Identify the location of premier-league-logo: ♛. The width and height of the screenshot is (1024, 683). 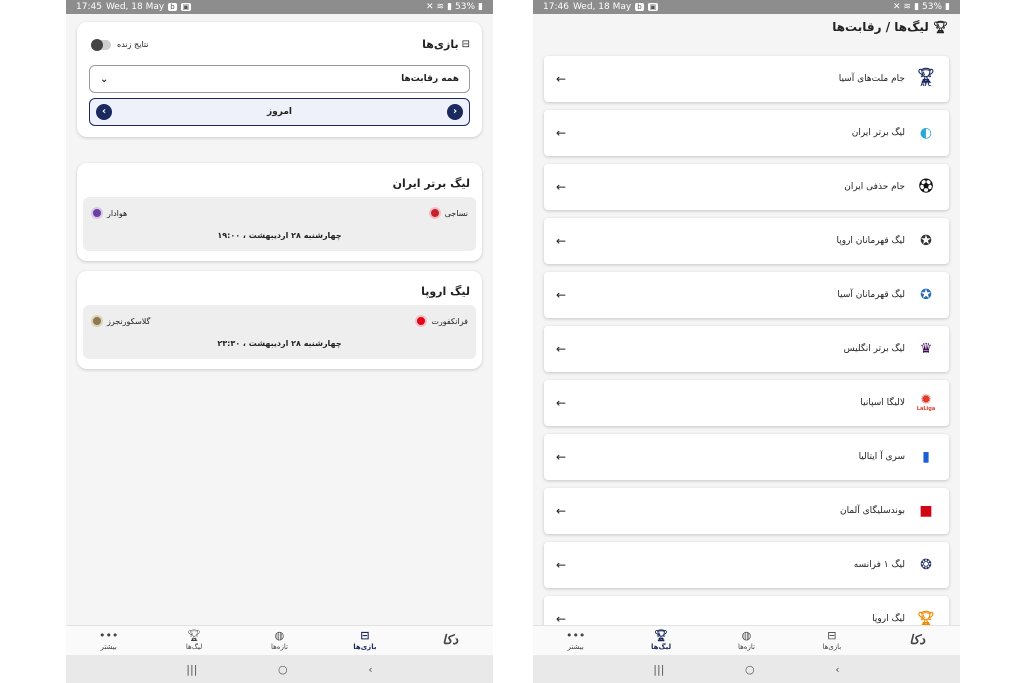
(926, 349).